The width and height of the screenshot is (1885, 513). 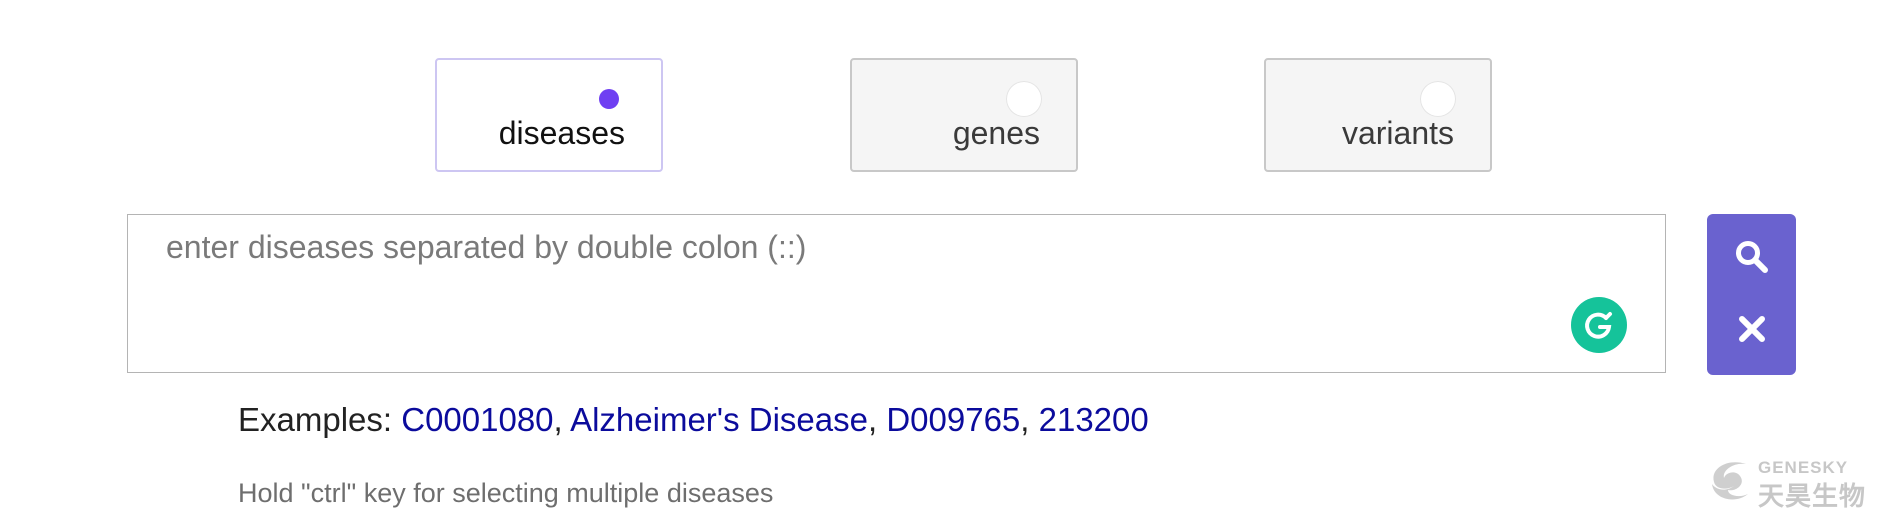 What do you see at coordinates (609, 99) in the screenshot?
I see `radio-button-selected` at bounding box center [609, 99].